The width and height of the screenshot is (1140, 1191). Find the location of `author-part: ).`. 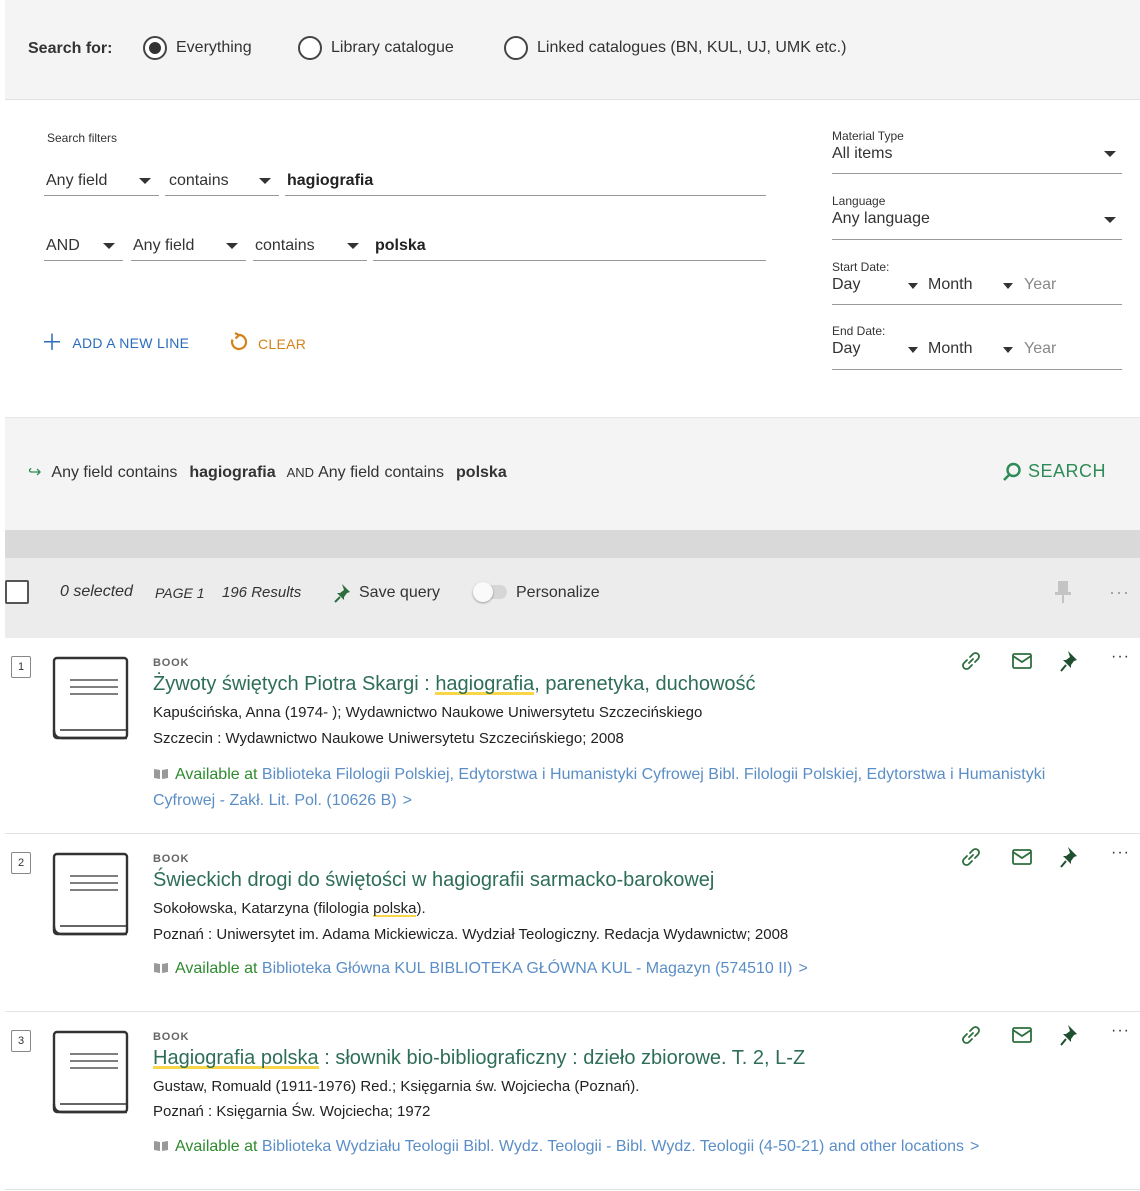

author-part: ). is located at coordinates (421, 908).